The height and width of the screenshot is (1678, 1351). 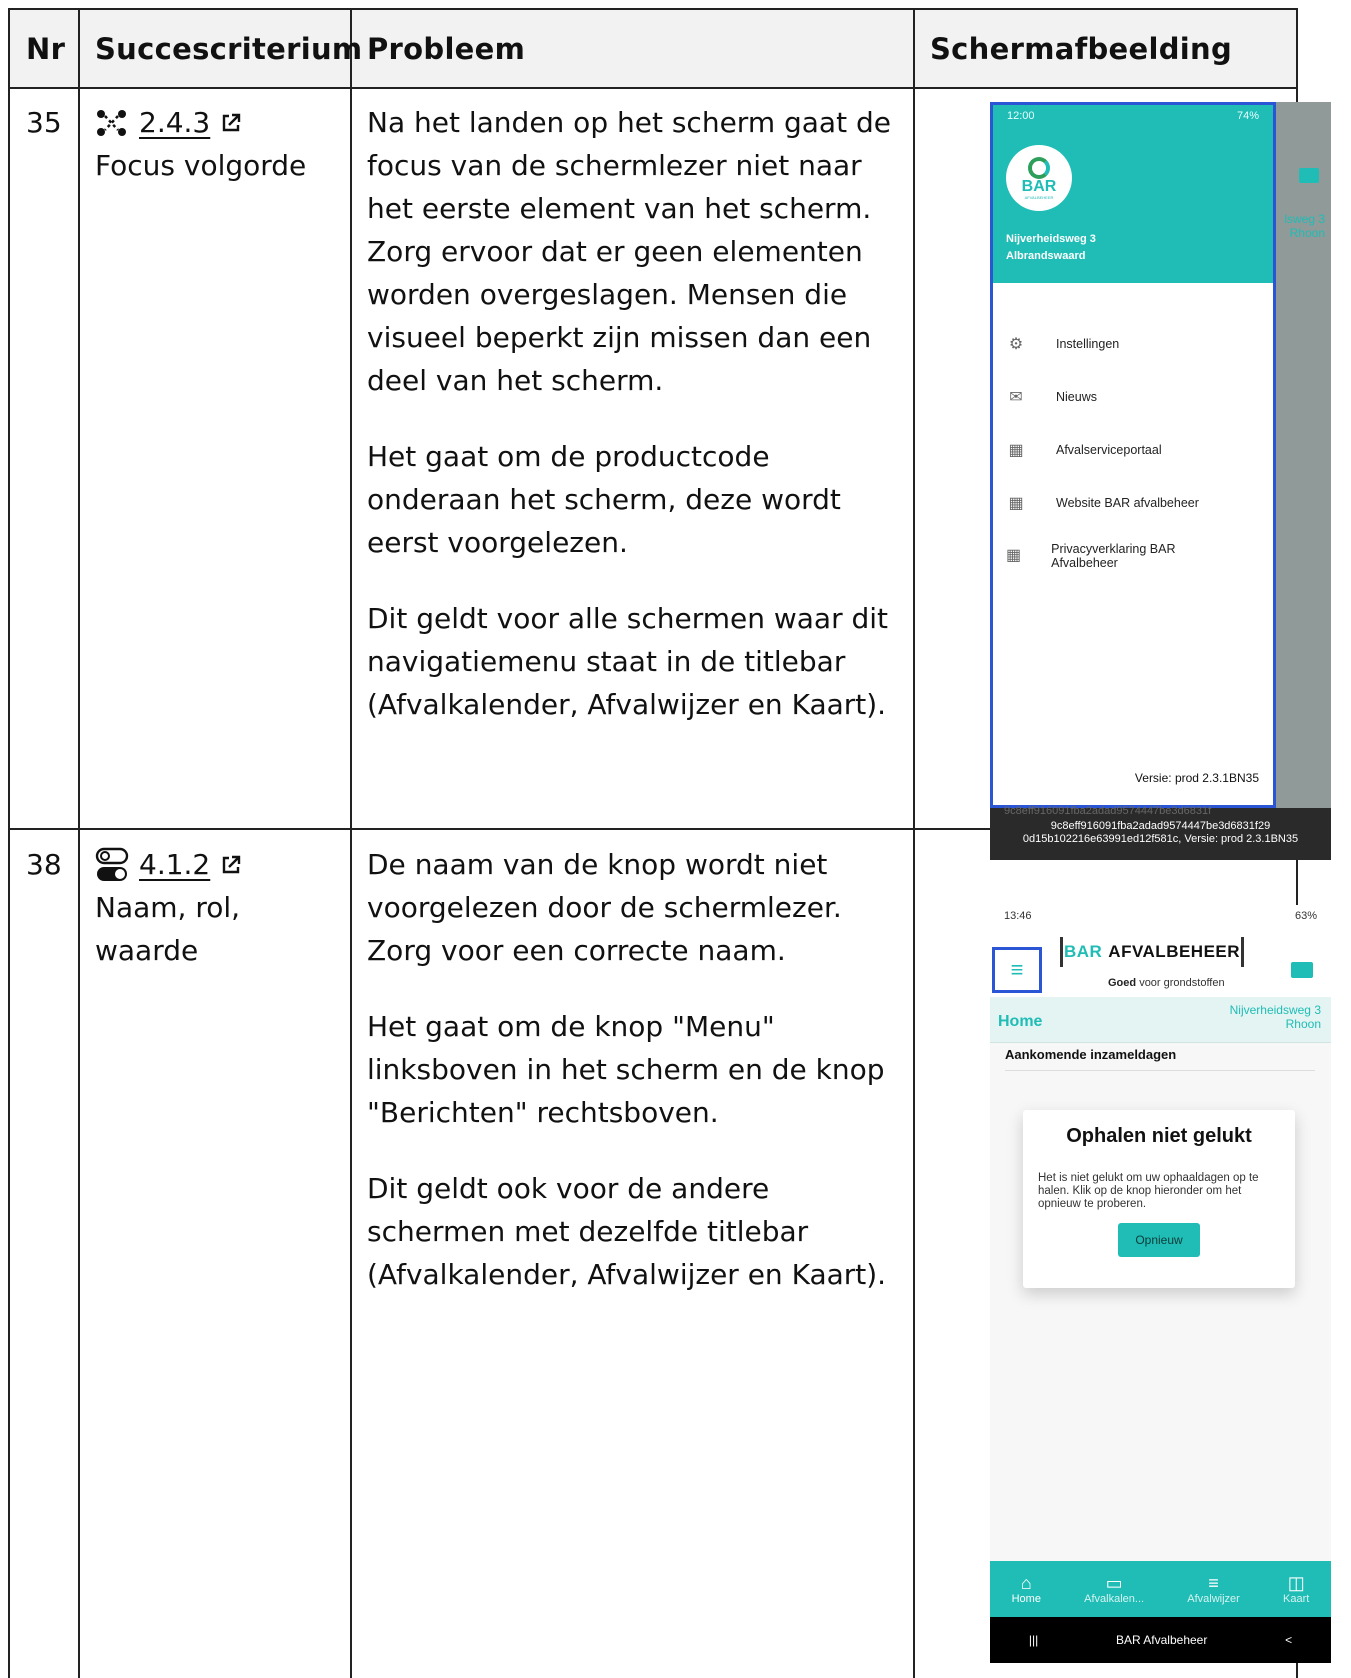 What do you see at coordinates (1039, 197) in the screenshot?
I see `logo-subtext: AFVALBEHEER` at bounding box center [1039, 197].